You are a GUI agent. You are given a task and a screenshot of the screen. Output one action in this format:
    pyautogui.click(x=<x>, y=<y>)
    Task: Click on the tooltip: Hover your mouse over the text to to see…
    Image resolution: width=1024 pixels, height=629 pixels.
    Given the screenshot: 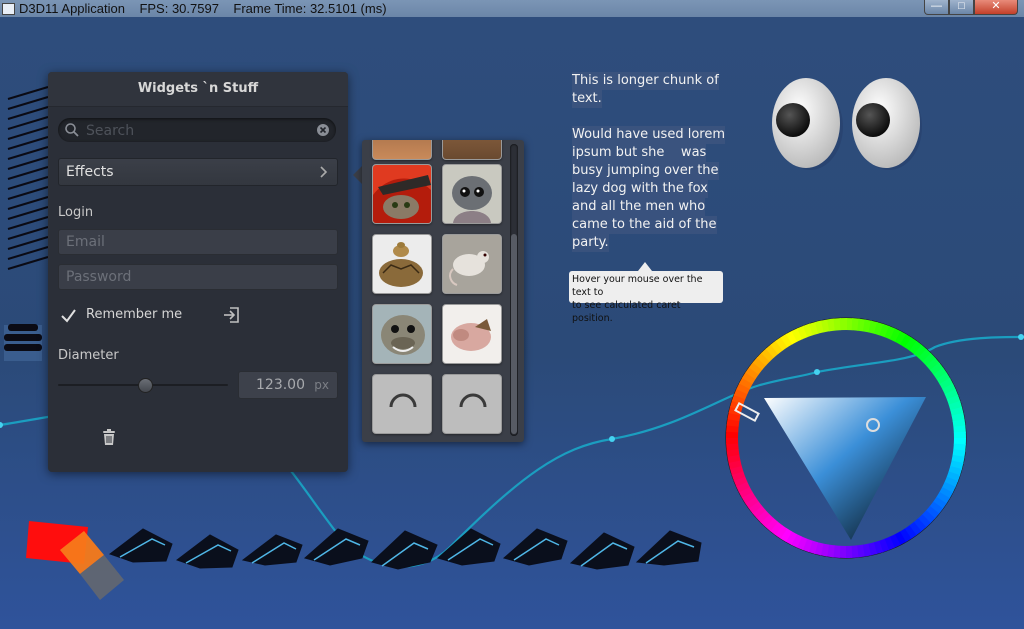 What is the action you would take?
    pyautogui.click(x=646, y=297)
    